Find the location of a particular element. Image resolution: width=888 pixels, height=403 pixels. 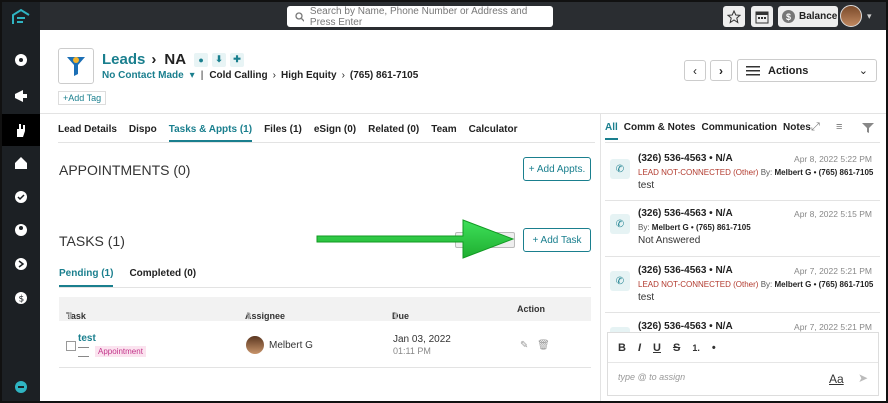

left-sidebar: $ is located at coordinates (21, 201).